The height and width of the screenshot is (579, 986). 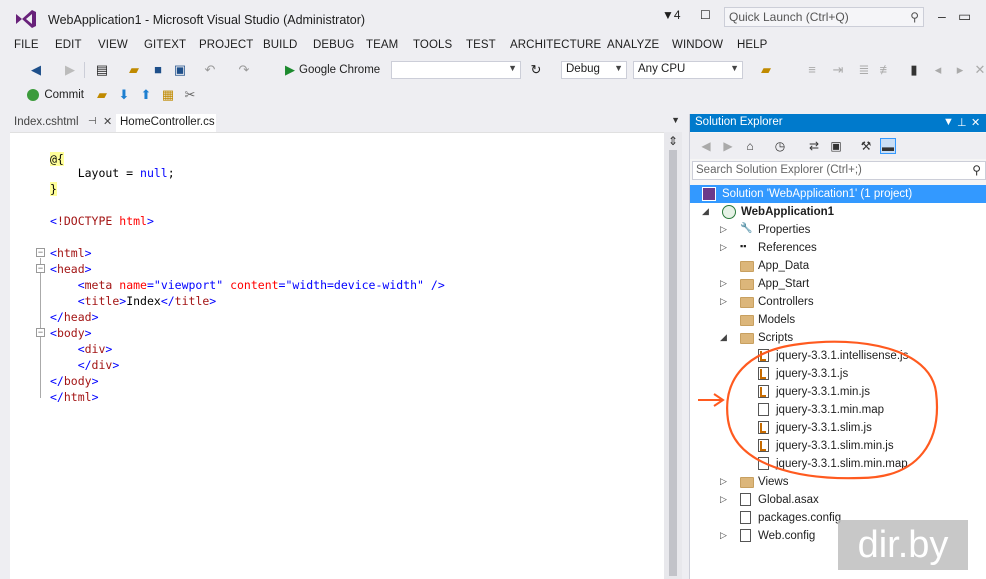 I want to click on tree-item: jquery-3.3.1.slim.min.js, so click(x=838, y=446).